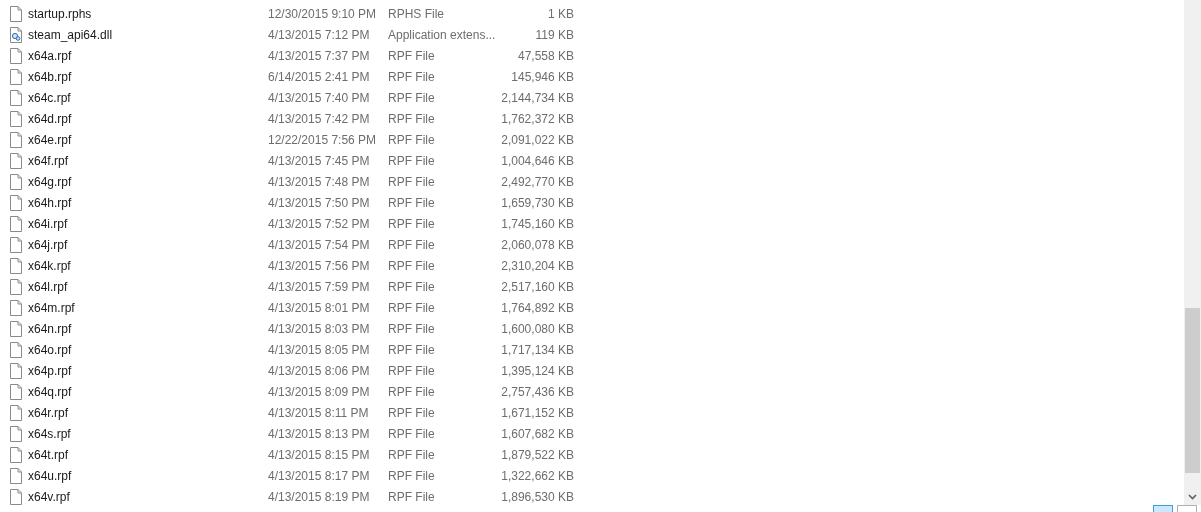 This screenshot has height=512, width=1201. Describe the element at coordinates (148, 139) in the screenshot. I see `file-name: x64e.rpf` at that location.